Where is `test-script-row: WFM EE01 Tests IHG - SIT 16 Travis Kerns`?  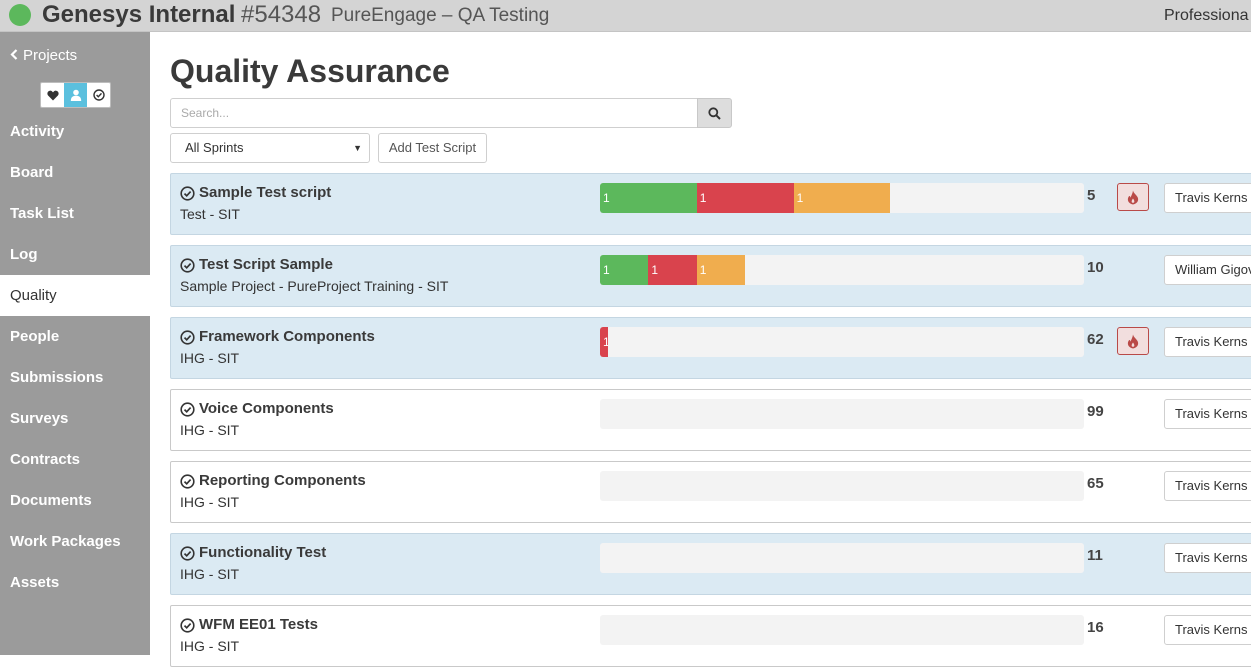
test-script-row: WFM EE01 Tests IHG - SIT 16 Travis Kerns is located at coordinates (710, 636).